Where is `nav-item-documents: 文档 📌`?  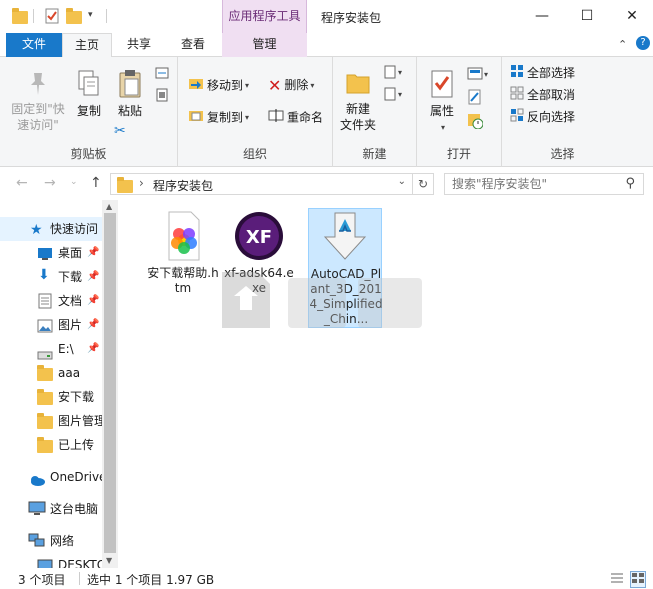
nav-item-documents: 文档 📌 is located at coordinates (51, 301).